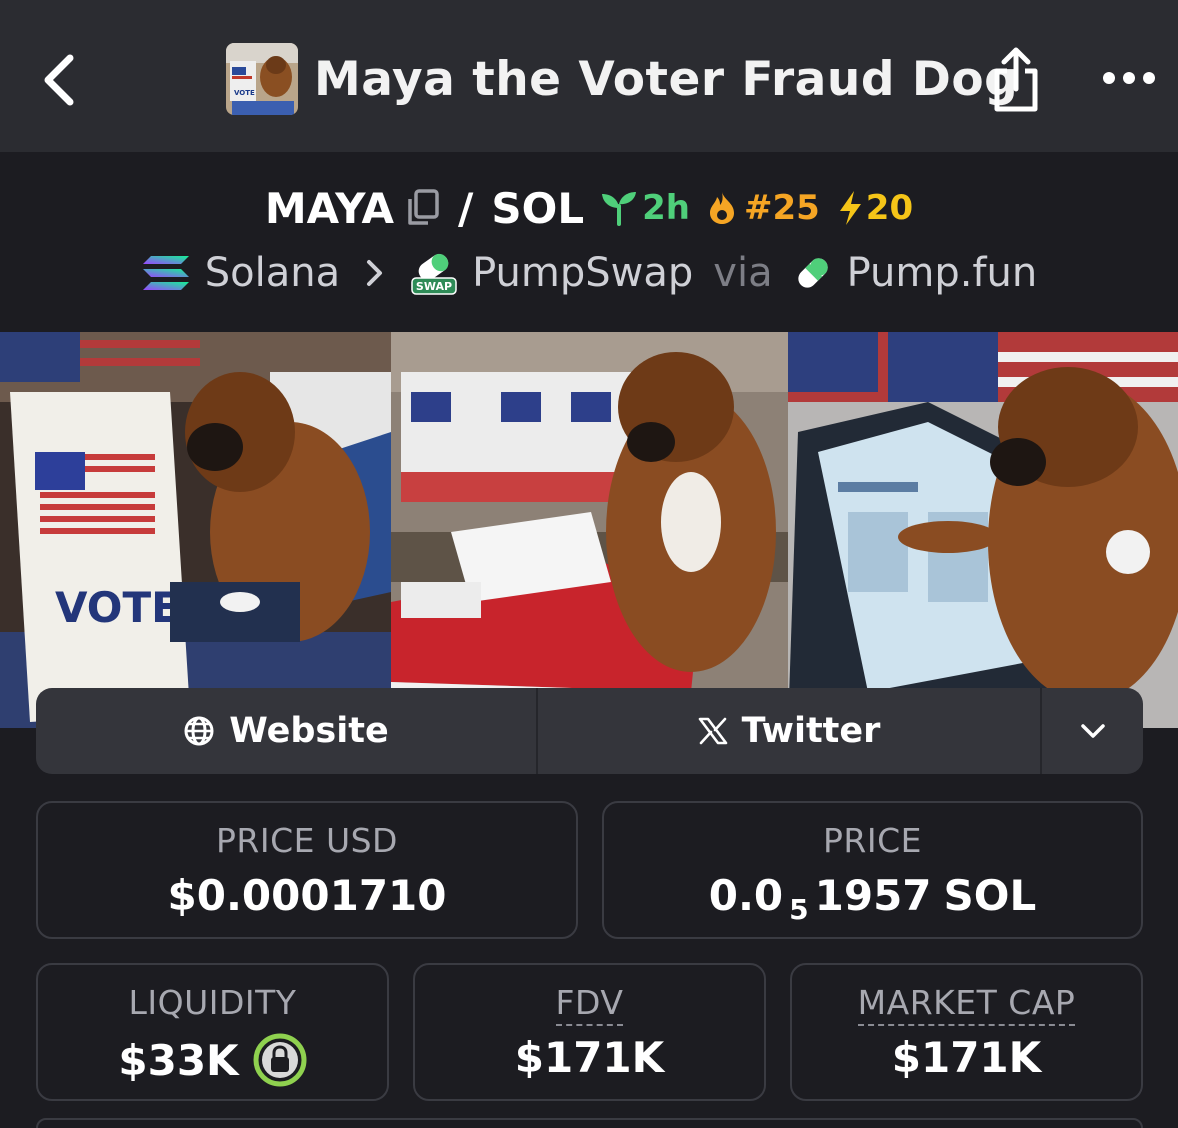 The height and width of the screenshot is (1128, 1178). Describe the element at coordinates (244, 93) in the screenshot. I see `svg-text: VOTE` at that location.